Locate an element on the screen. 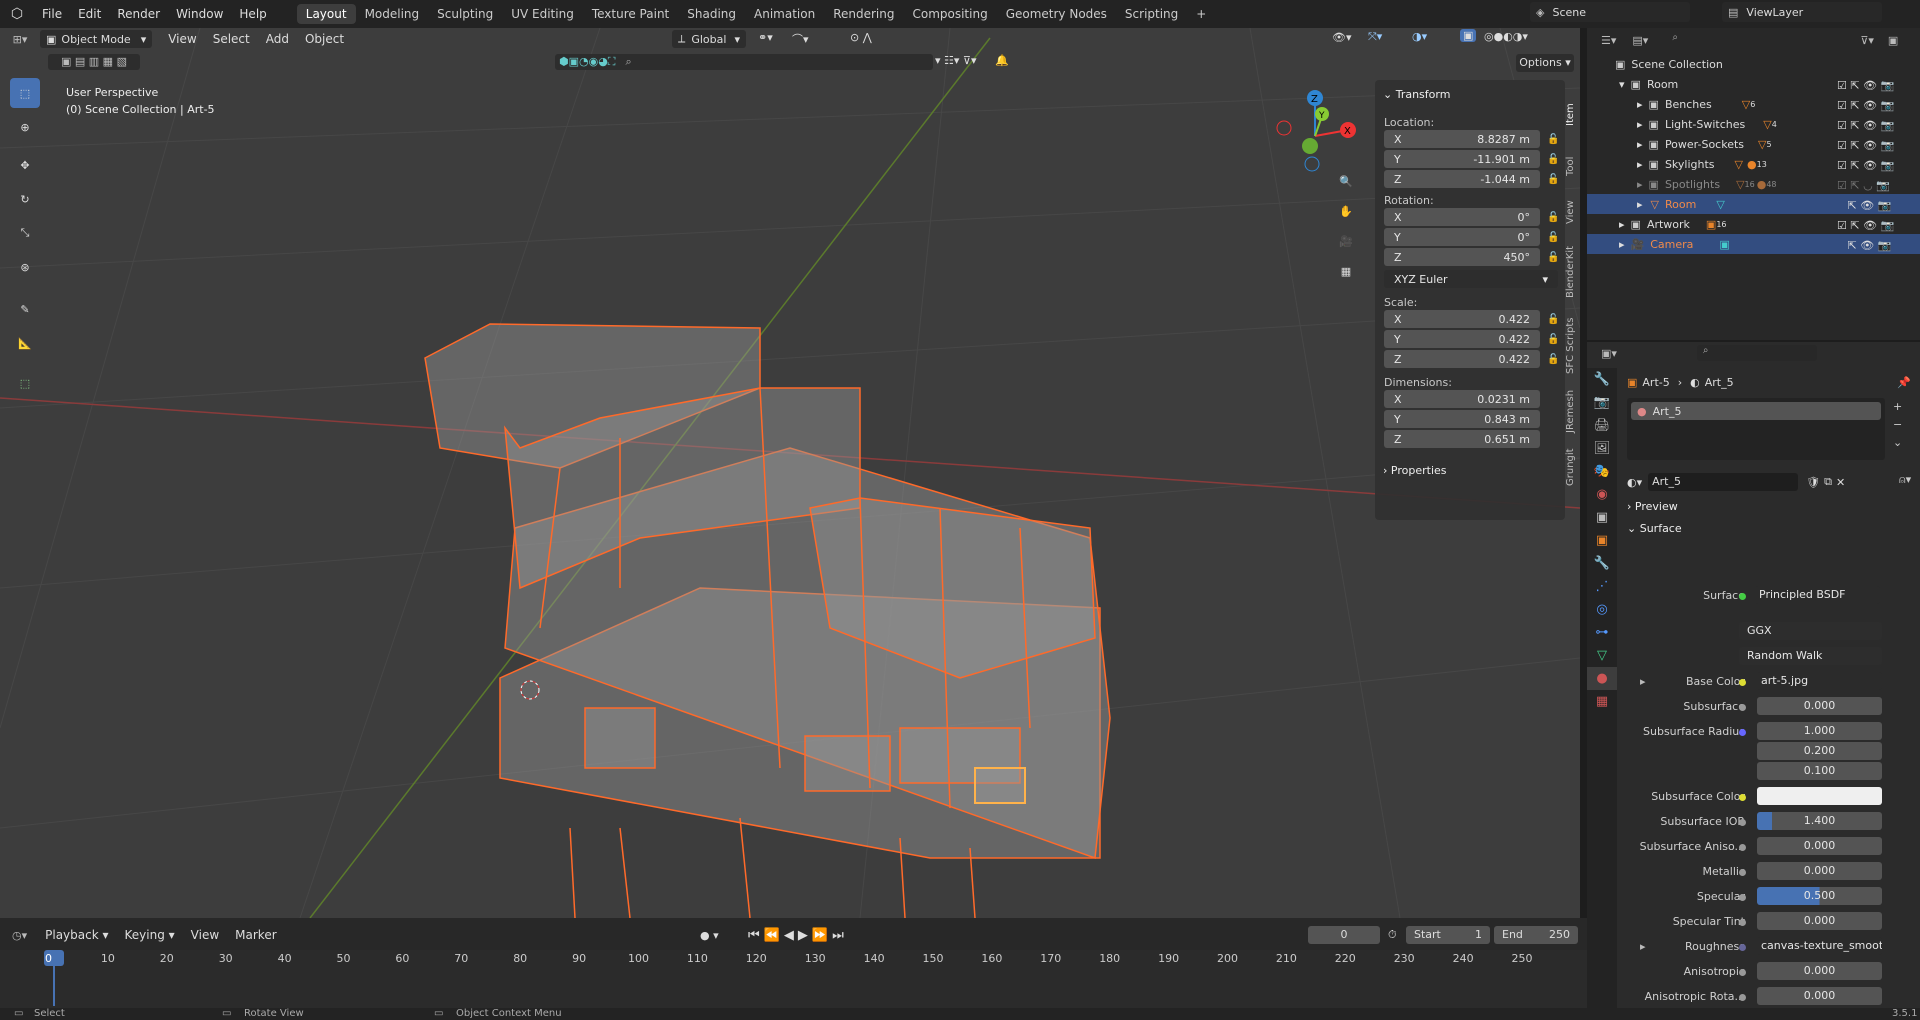 This screenshot has height=1020, width=1920. disclosure-icon: ▾ is located at coordinates (1622, 84).